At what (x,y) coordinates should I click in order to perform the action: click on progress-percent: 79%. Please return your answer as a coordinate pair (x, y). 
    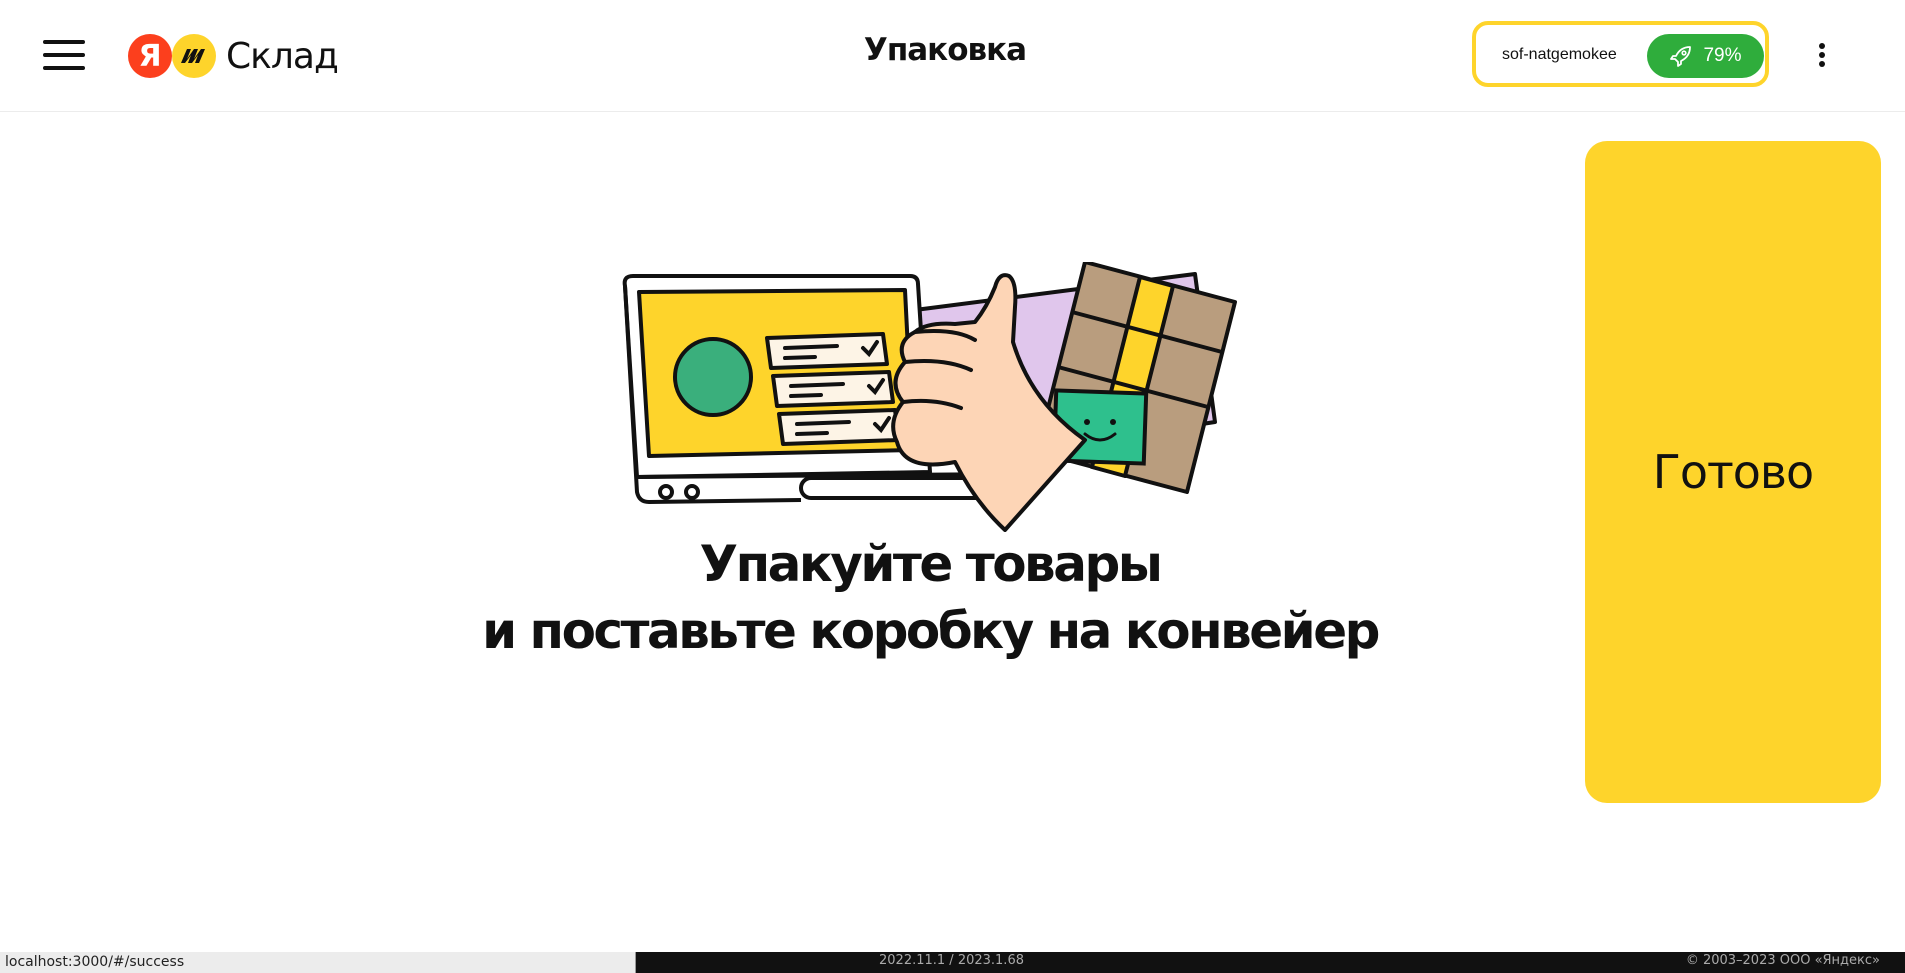
    Looking at the image, I should click on (1722, 55).